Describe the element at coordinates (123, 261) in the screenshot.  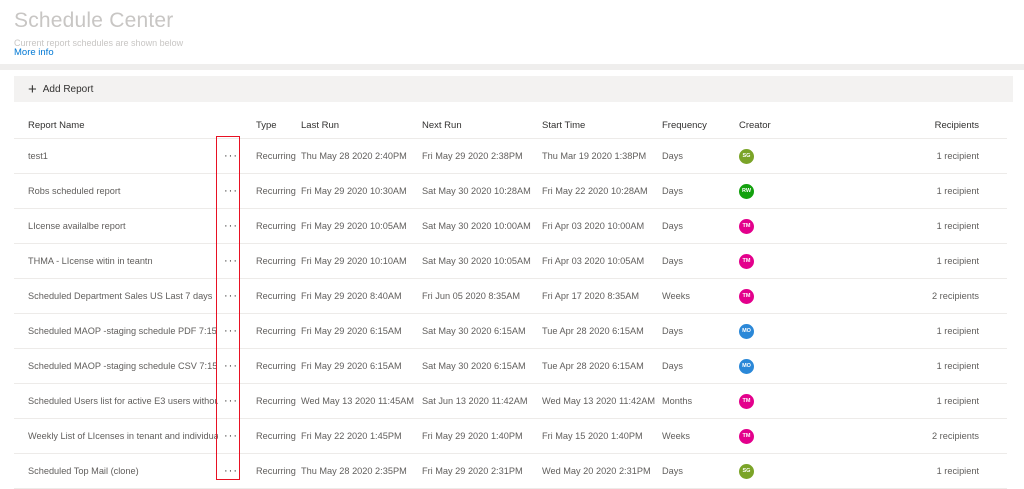
I see `report-name: THMA - LIcense witin in teantn` at that location.